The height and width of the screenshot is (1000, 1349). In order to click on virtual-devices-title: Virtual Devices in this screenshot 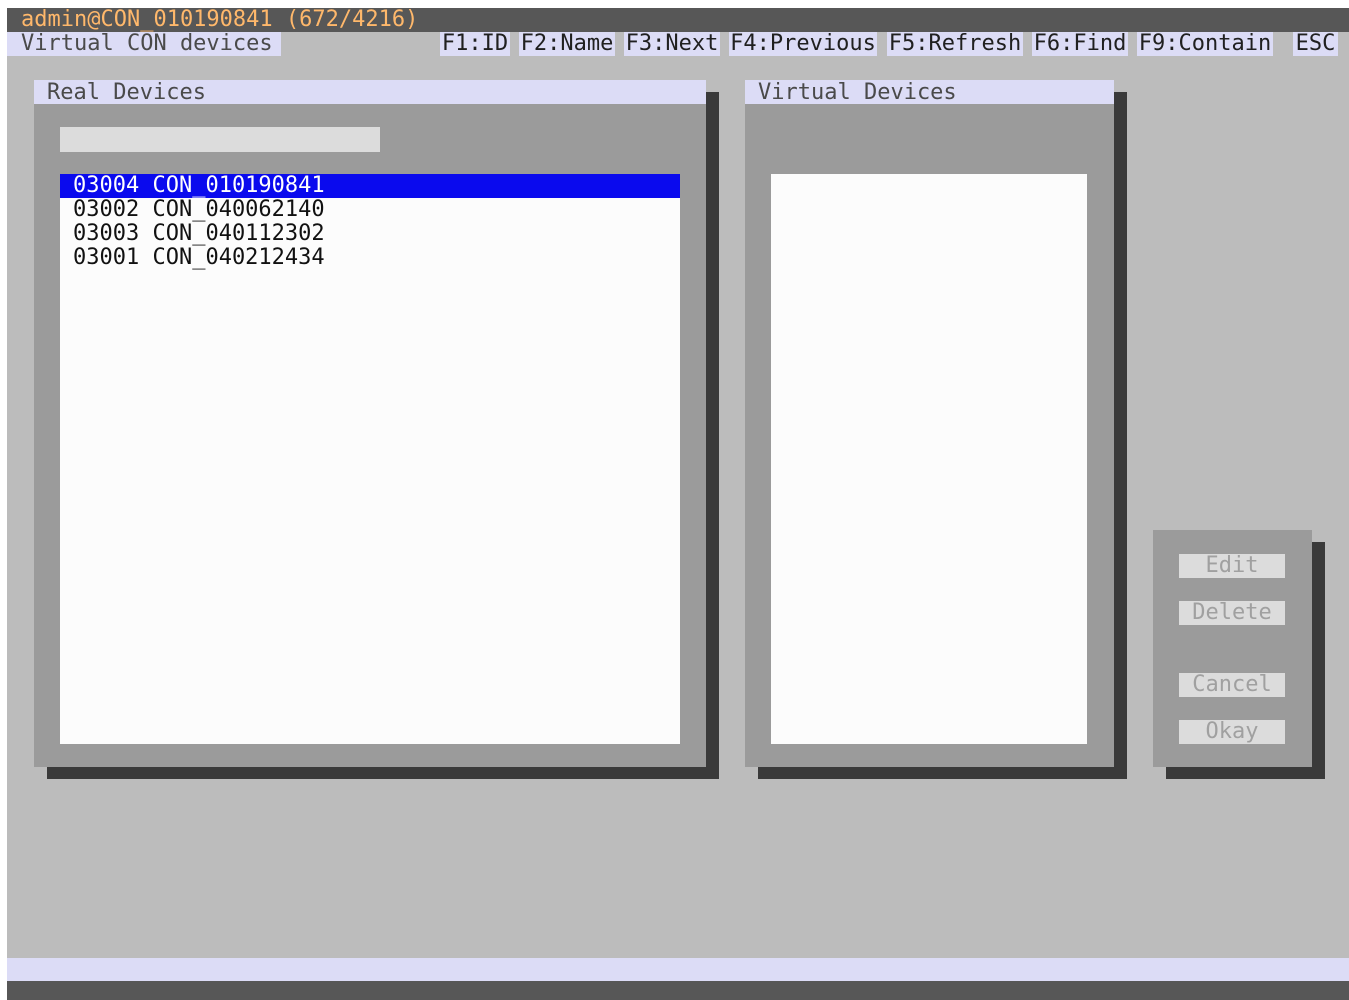, I will do `click(929, 92)`.